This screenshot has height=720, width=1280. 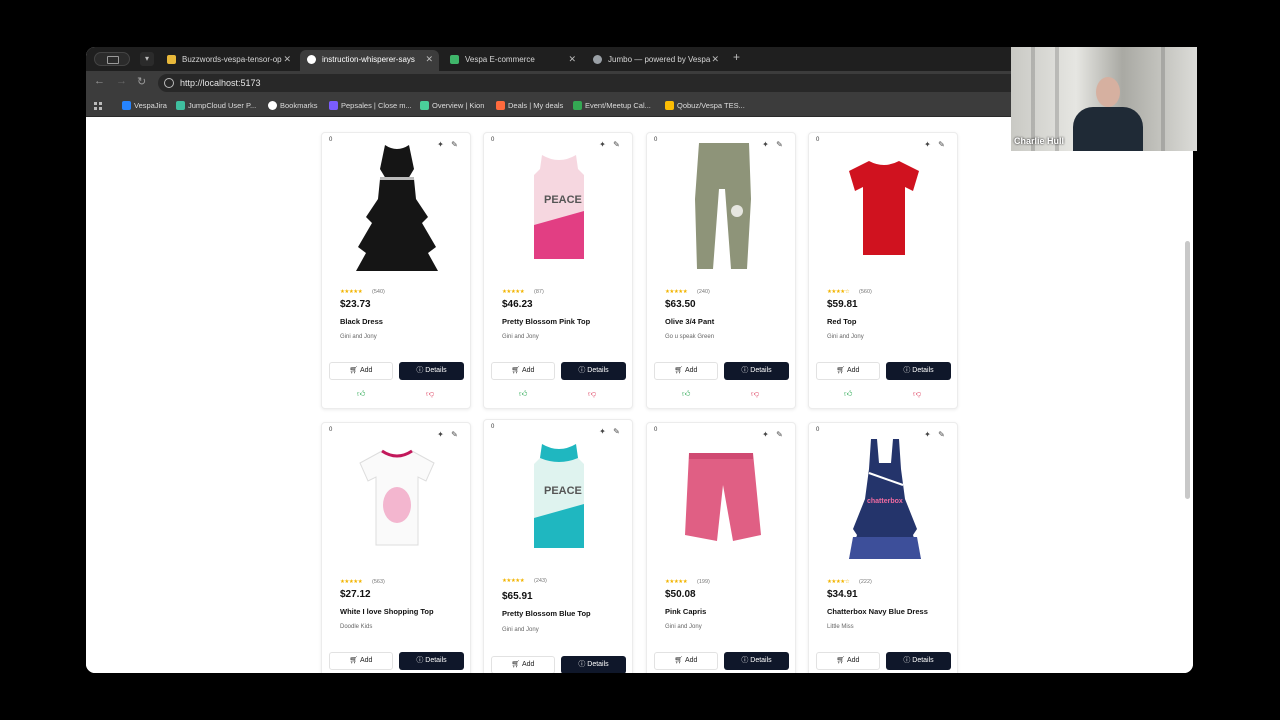 I want to click on tab-buzzwords: Buzzwords-vespa-tensor-op ✕, so click(x=228, y=60).